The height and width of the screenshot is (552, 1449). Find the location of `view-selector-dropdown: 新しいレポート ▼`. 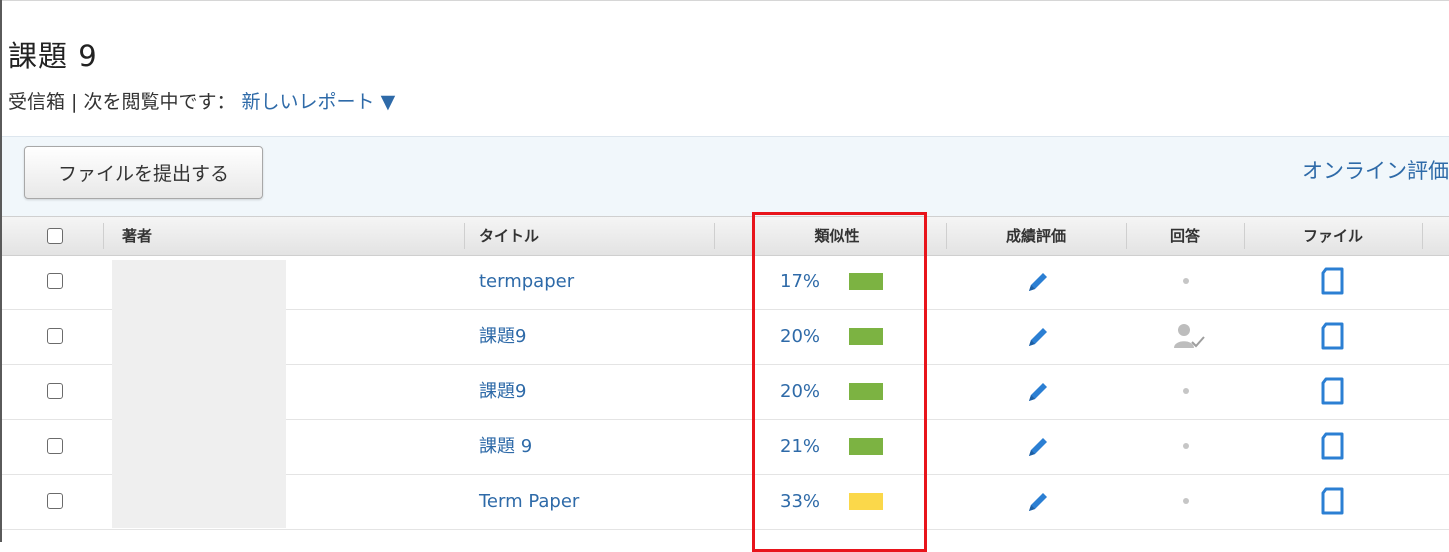

view-selector-dropdown: 新しいレポート ▼ is located at coordinates (319, 102).